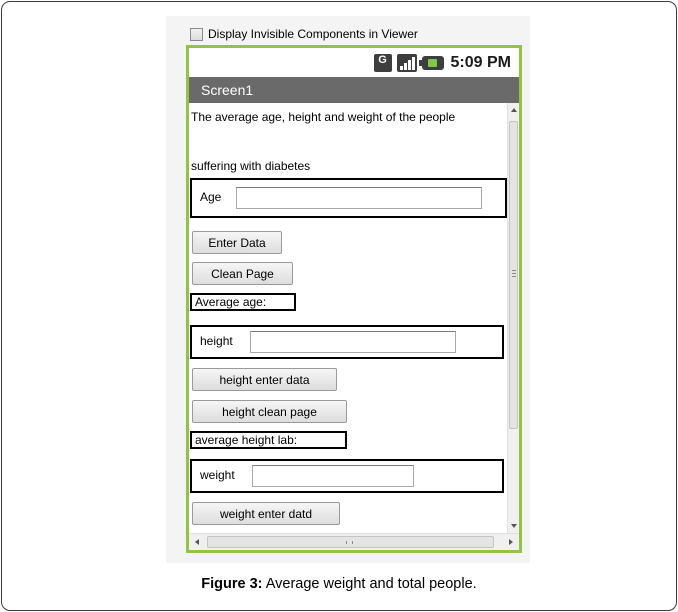 The width and height of the screenshot is (678, 612). Describe the element at coordinates (514, 526) in the screenshot. I see `scroll-down-arrow-icon` at that location.